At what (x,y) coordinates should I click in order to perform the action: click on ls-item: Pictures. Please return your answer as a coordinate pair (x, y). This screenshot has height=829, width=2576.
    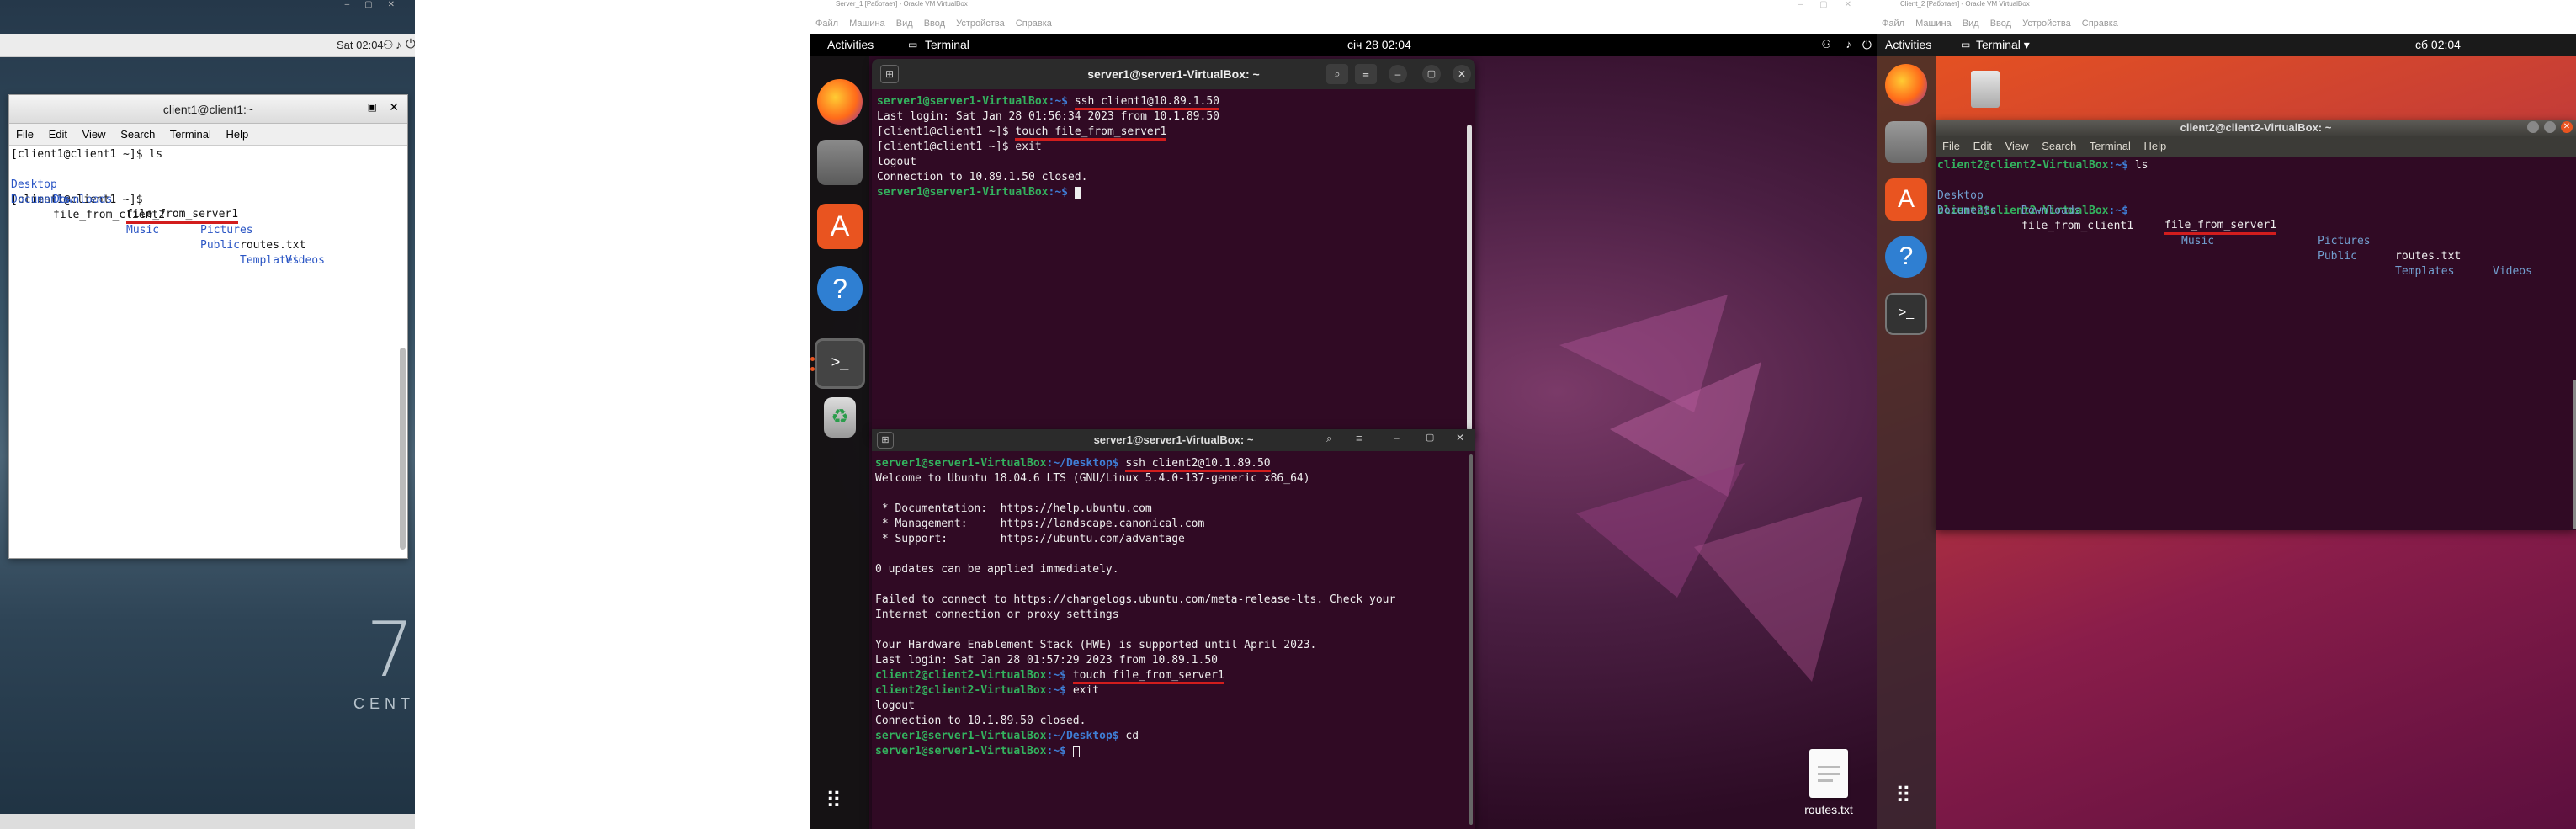
    Looking at the image, I should click on (2344, 241).